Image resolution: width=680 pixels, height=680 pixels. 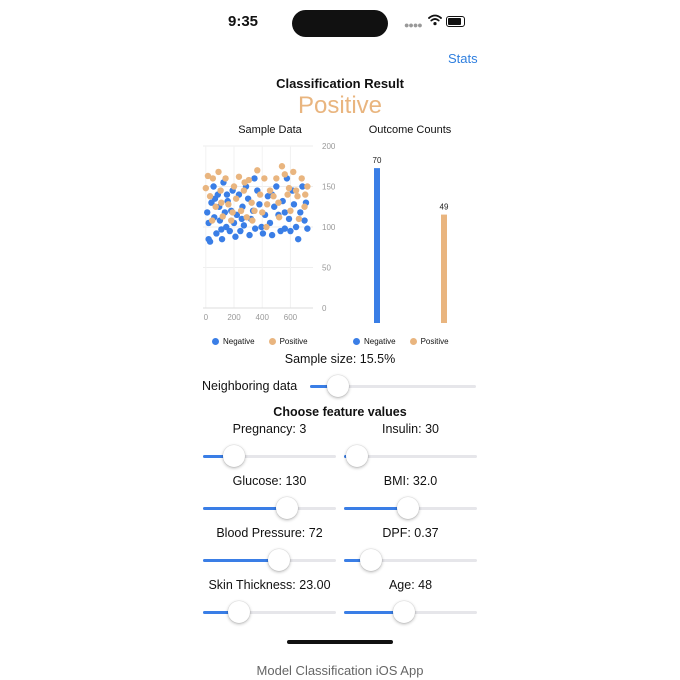 I want to click on skin-thickness-slider, so click(x=269, y=612).